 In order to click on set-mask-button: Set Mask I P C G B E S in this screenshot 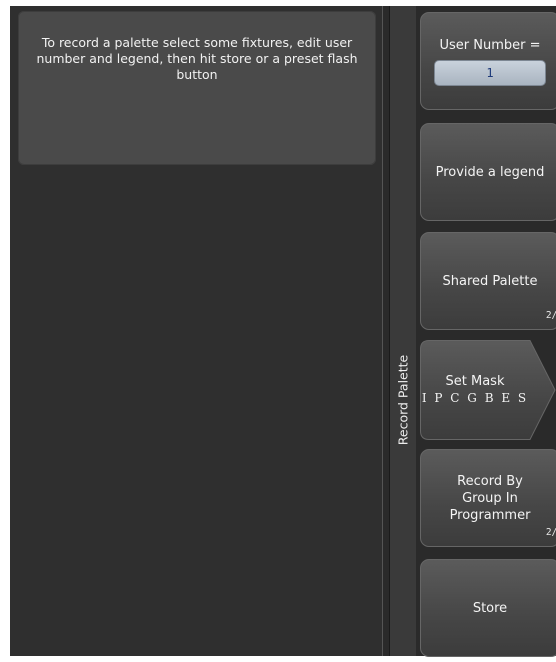, I will do `click(488, 390)`.